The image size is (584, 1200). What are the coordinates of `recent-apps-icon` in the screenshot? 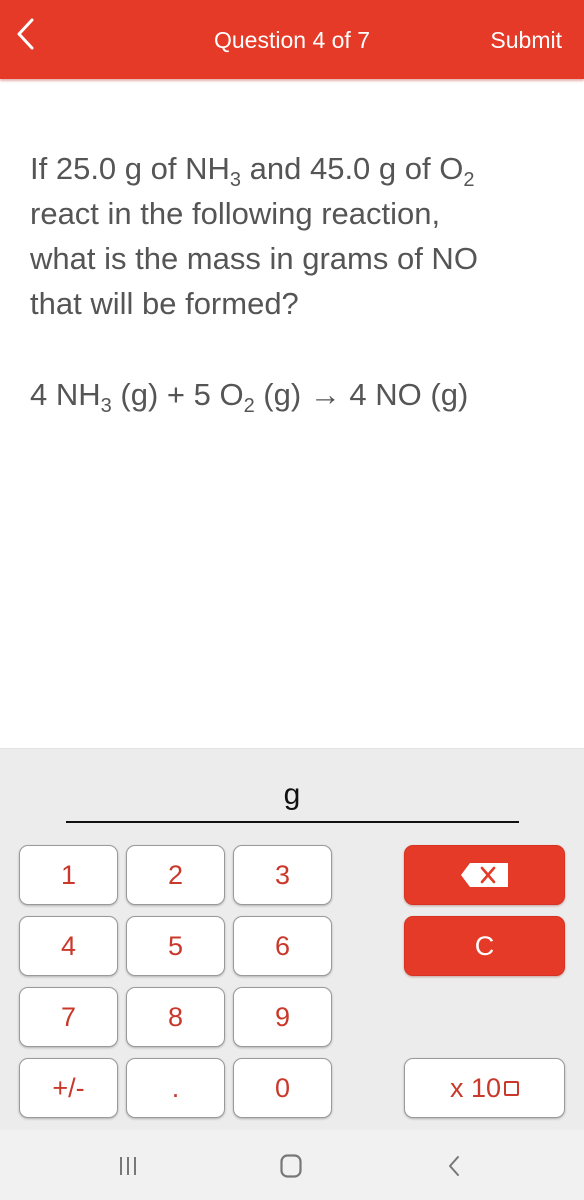 It's located at (128, 1166).